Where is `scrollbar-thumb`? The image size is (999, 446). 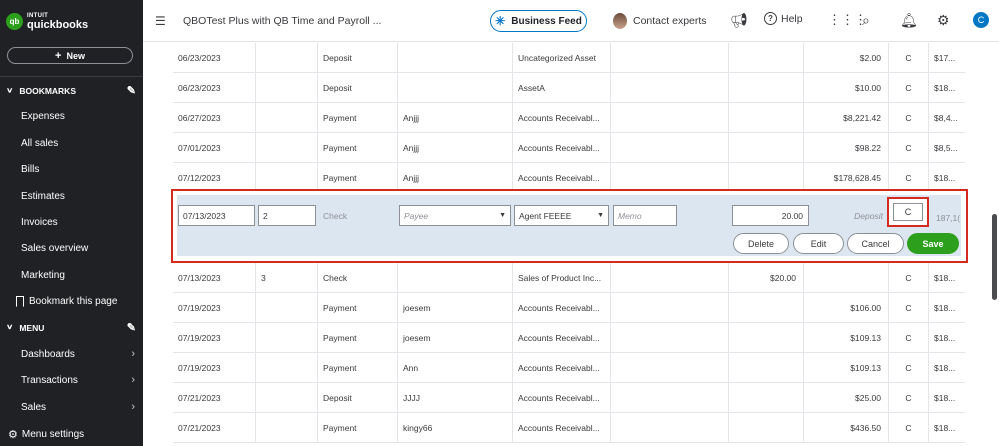
scrollbar-thumb is located at coordinates (994, 257).